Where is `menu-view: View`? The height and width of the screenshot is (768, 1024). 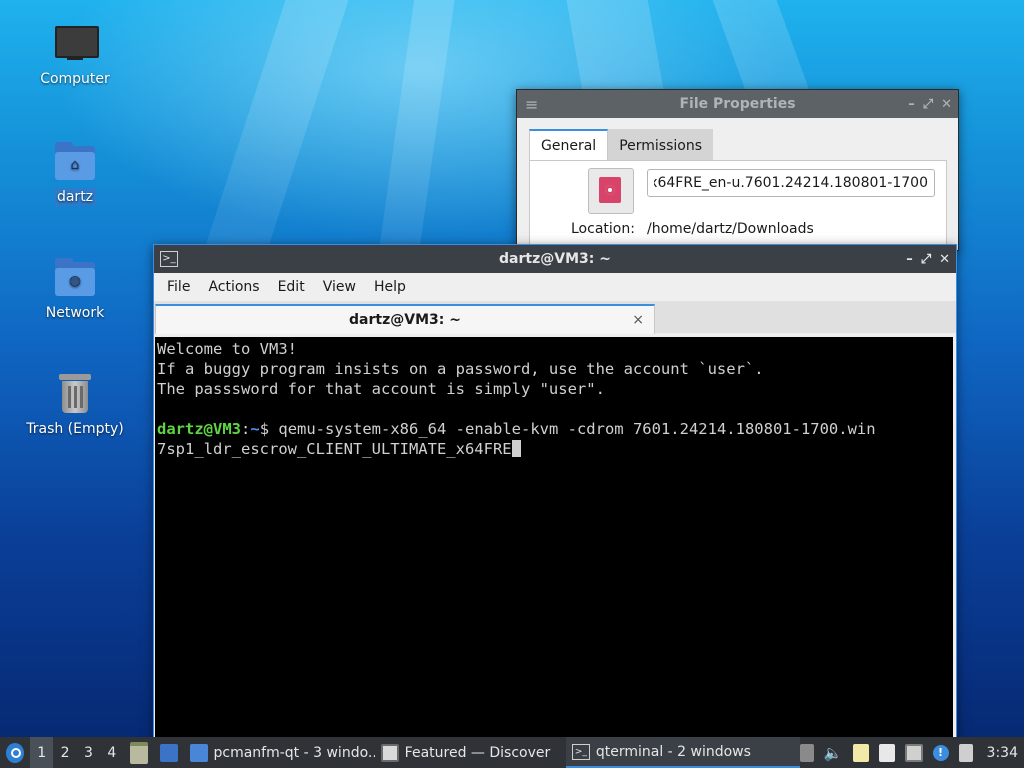 menu-view: View is located at coordinates (339, 287).